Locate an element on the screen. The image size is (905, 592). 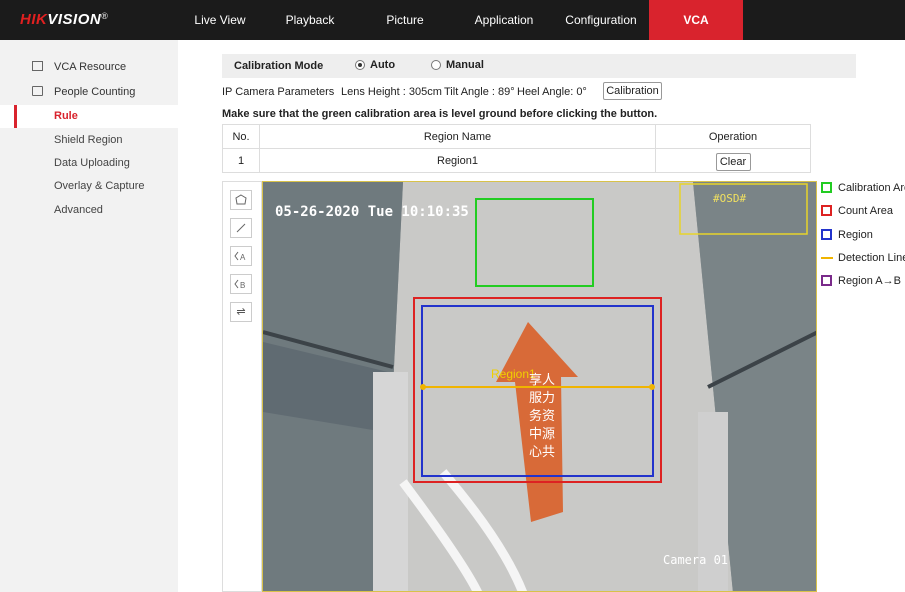
calibration-button: Calibration is located at coordinates (632, 91).